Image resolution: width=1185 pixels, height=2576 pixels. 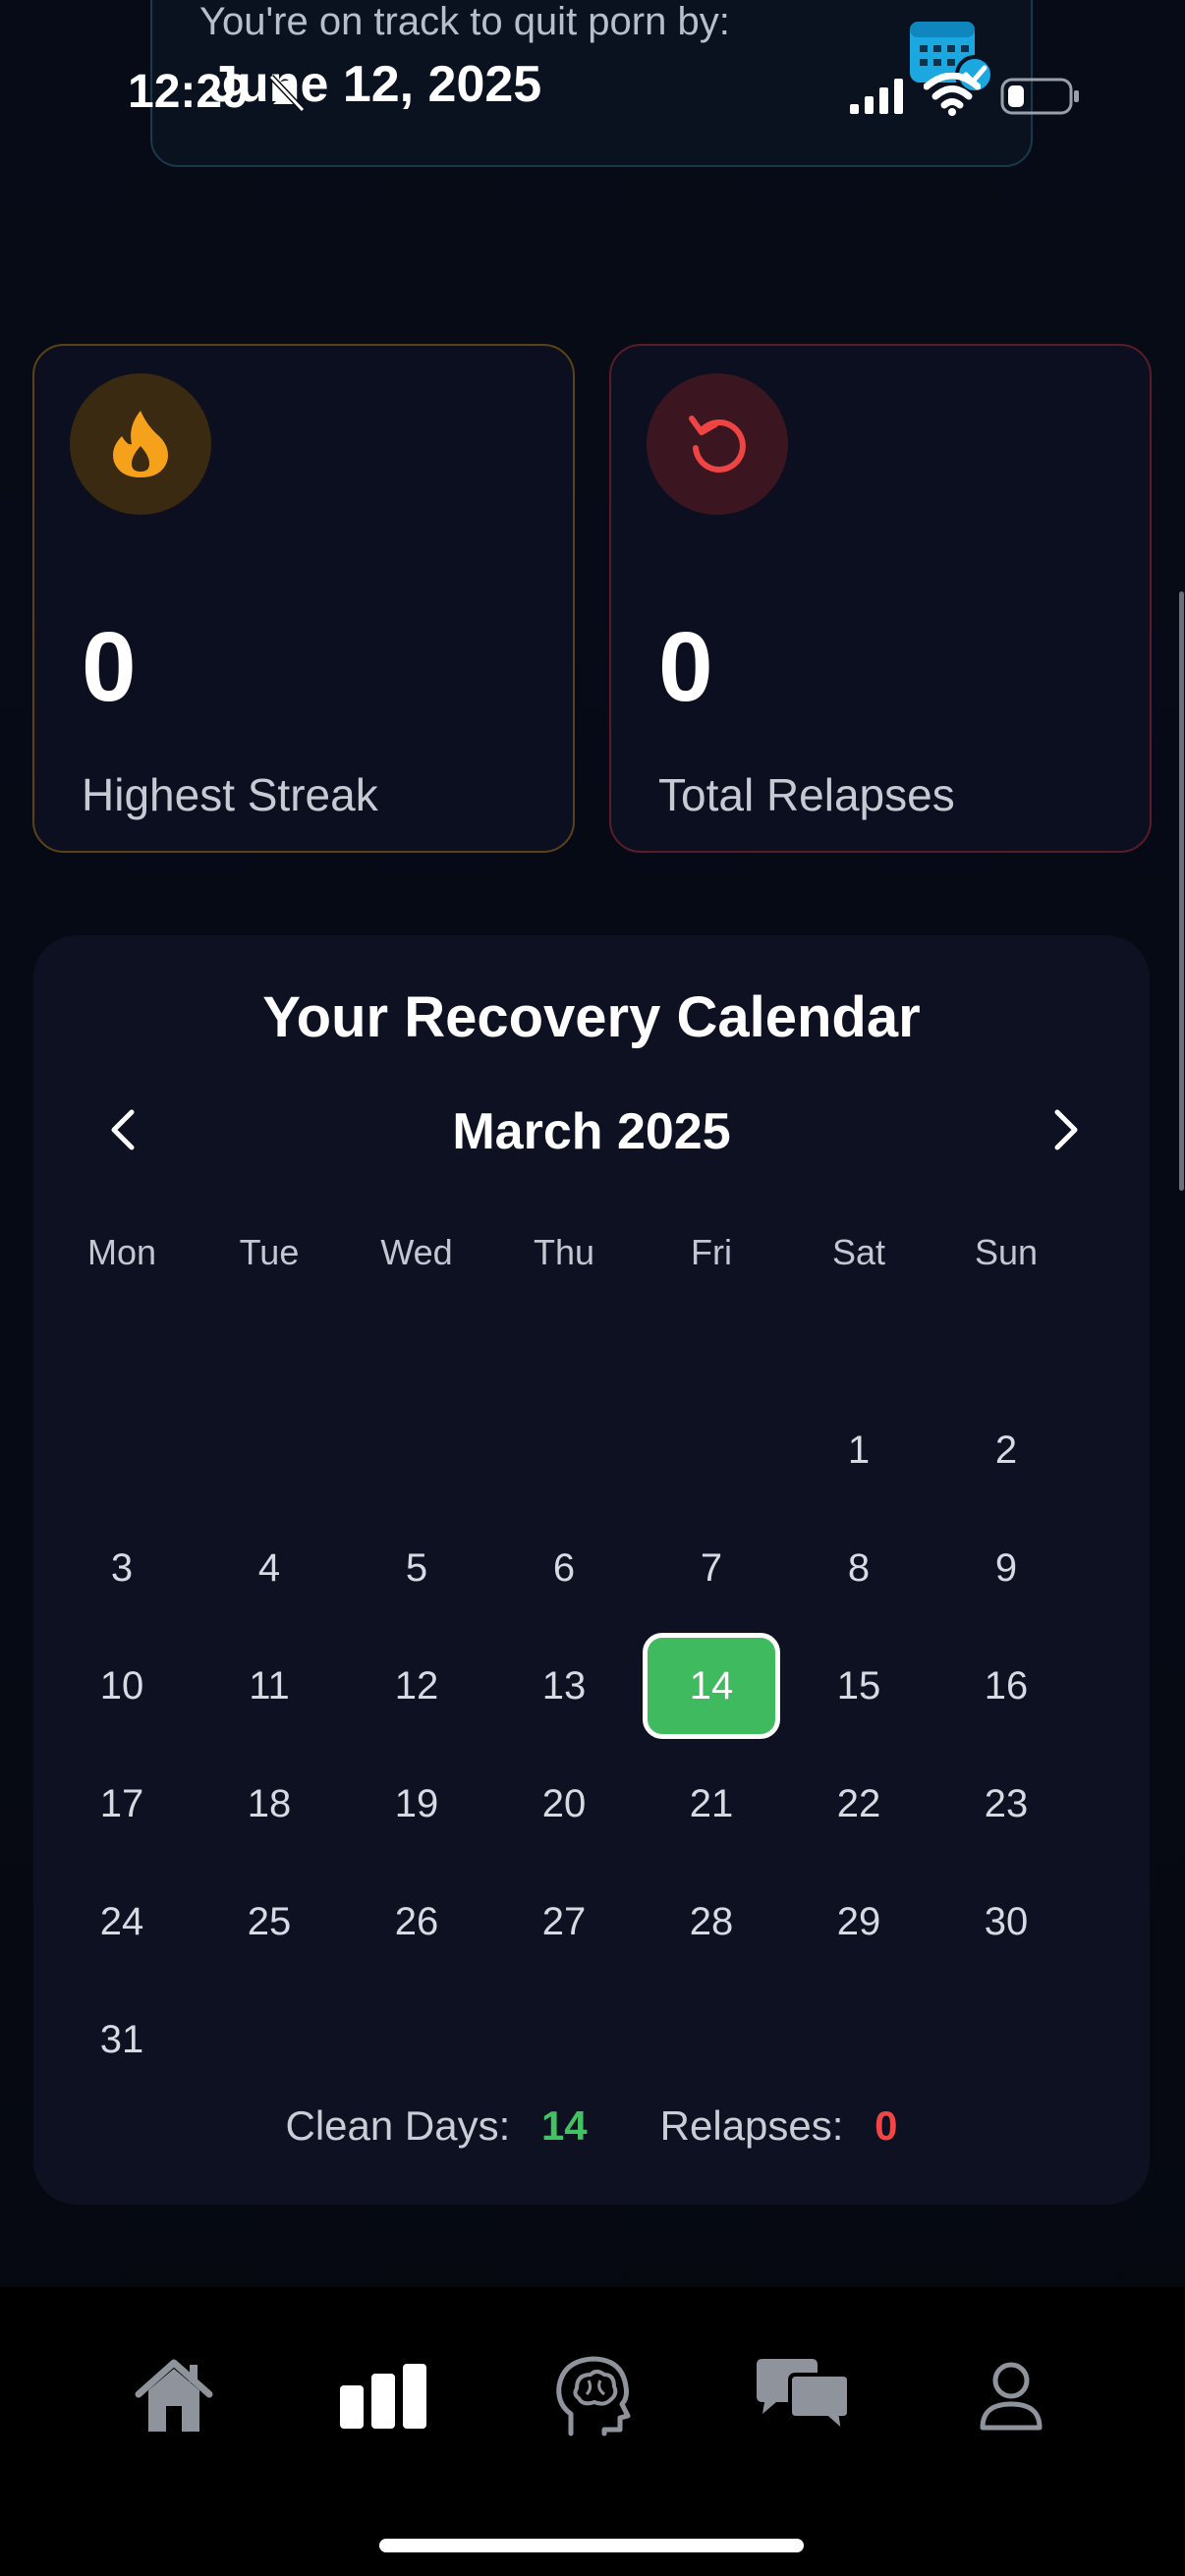 What do you see at coordinates (953, 94) in the screenshot?
I see `wifi-icon` at bounding box center [953, 94].